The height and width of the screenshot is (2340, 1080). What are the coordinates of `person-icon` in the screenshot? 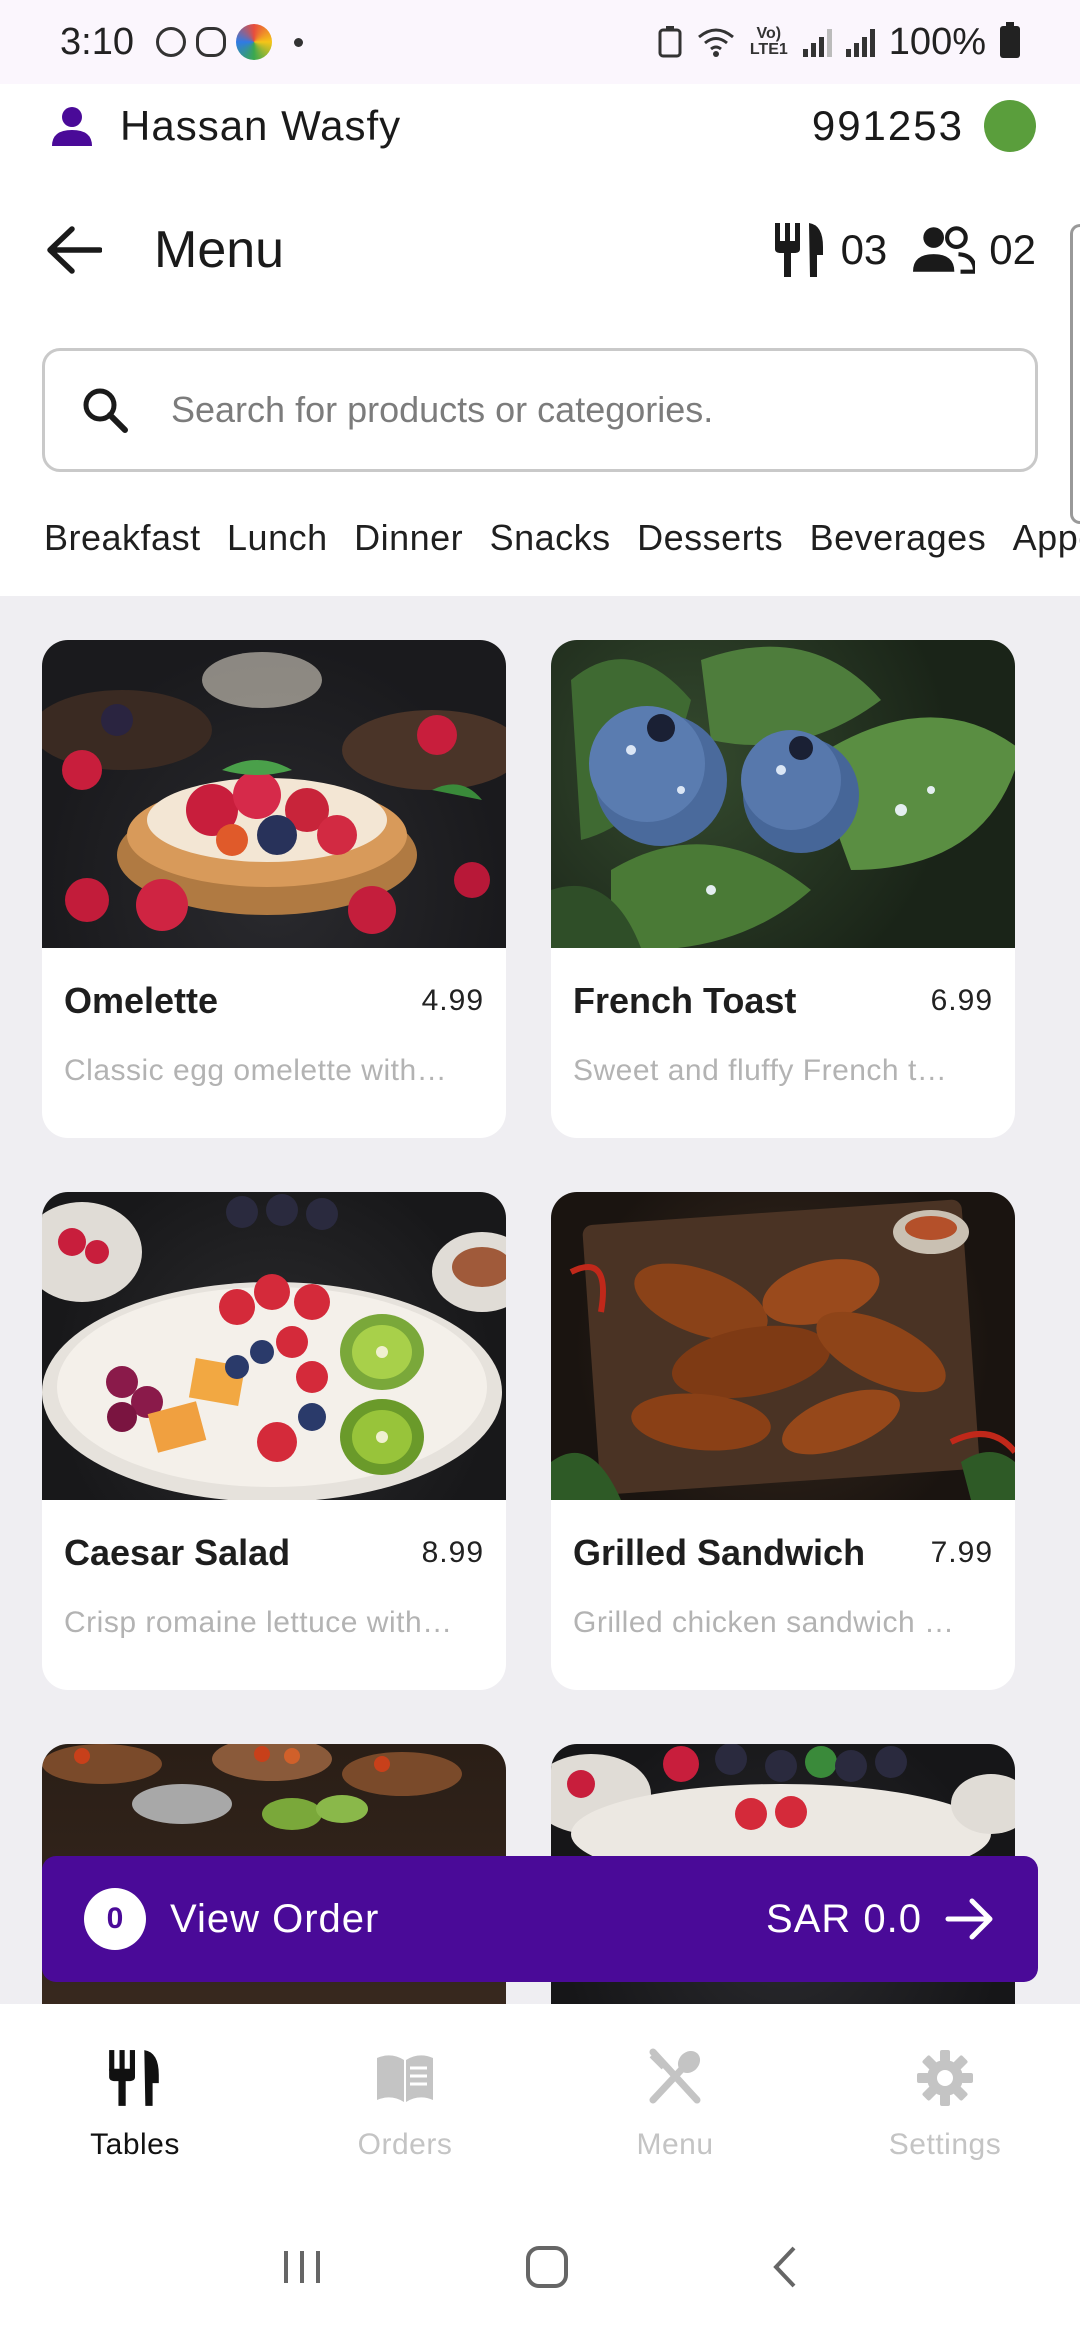 It's located at (72, 126).